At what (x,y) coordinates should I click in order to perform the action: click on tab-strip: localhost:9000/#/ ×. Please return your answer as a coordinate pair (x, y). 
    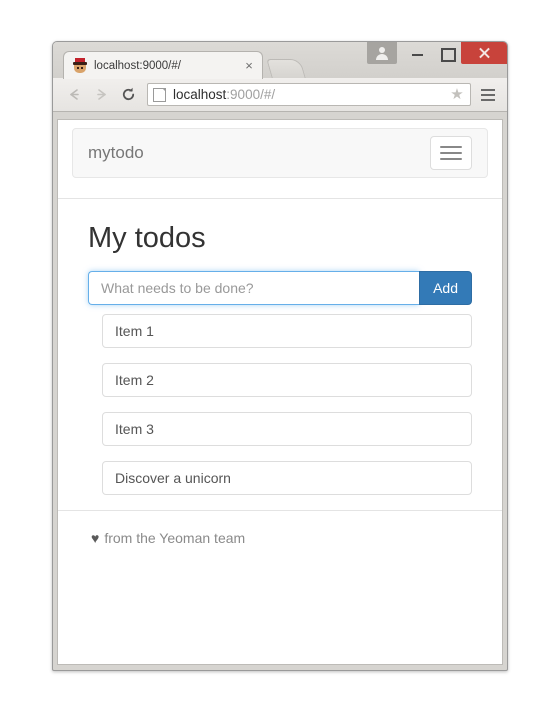
    Looking at the image, I should click on (280, 60).